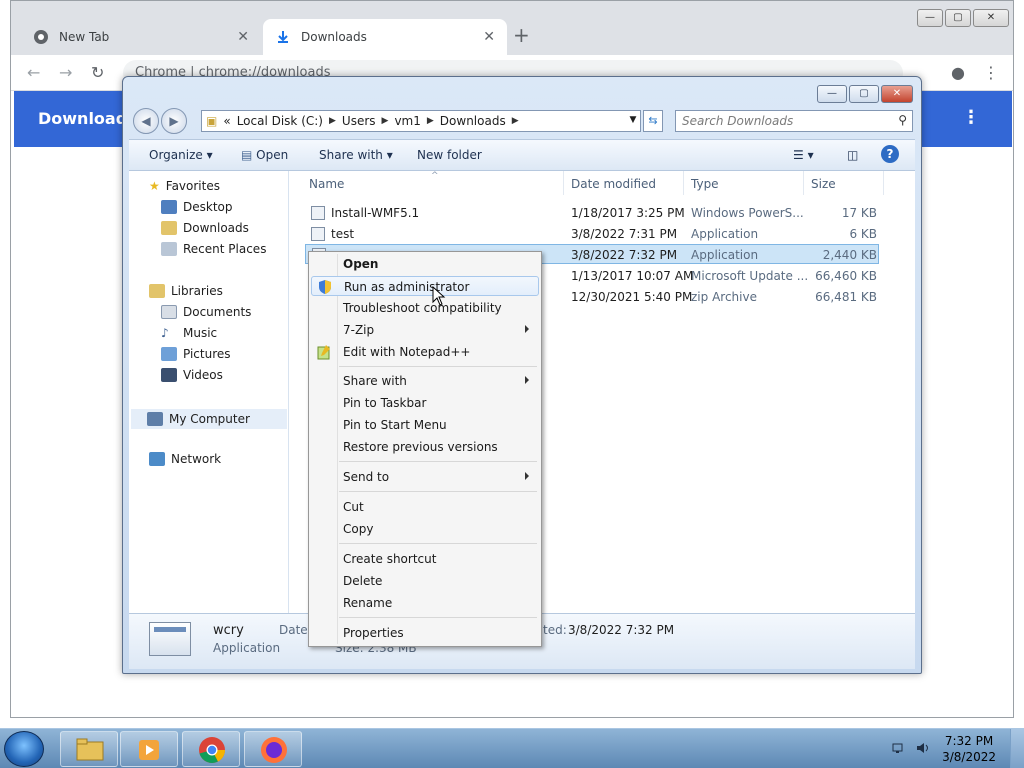 The image size is (1024, 768). What do you see at coordinates (385, 37) in the screenshot?
I see `tab-downloads: Downloads ✕` at bounding box center [385, 37].